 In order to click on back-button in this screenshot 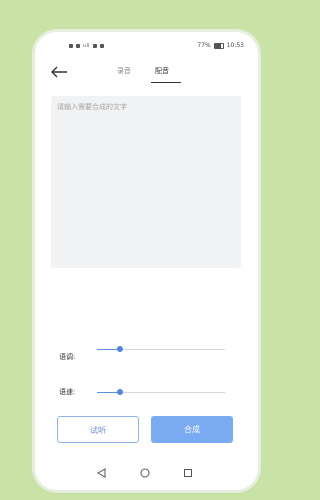, I will do `click(59, 72)`.